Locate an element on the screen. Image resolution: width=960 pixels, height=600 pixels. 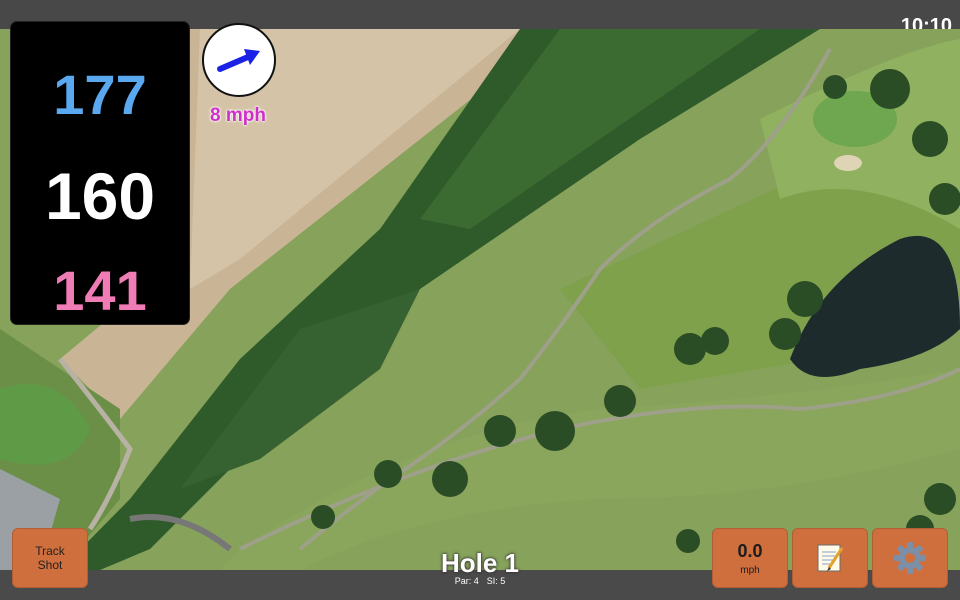
stroke-index-label: SI: 5 is located at coordinates (496, 581).